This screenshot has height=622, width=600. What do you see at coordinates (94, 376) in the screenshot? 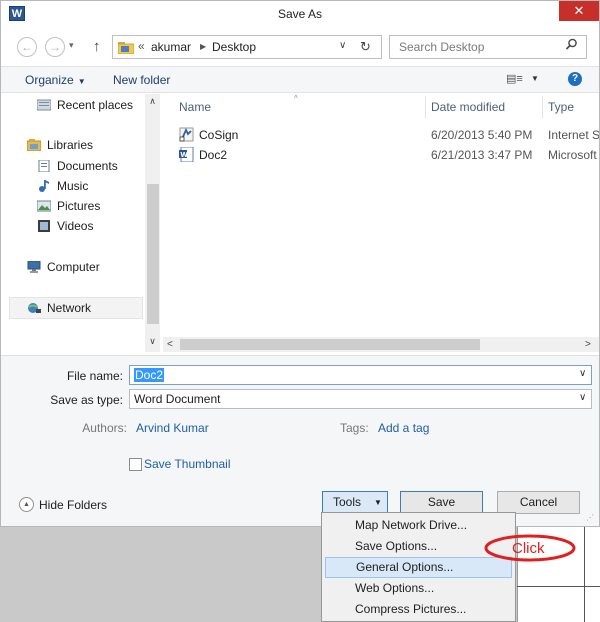
I see `file-name-label: File name:` at bounding box center [94, 376].